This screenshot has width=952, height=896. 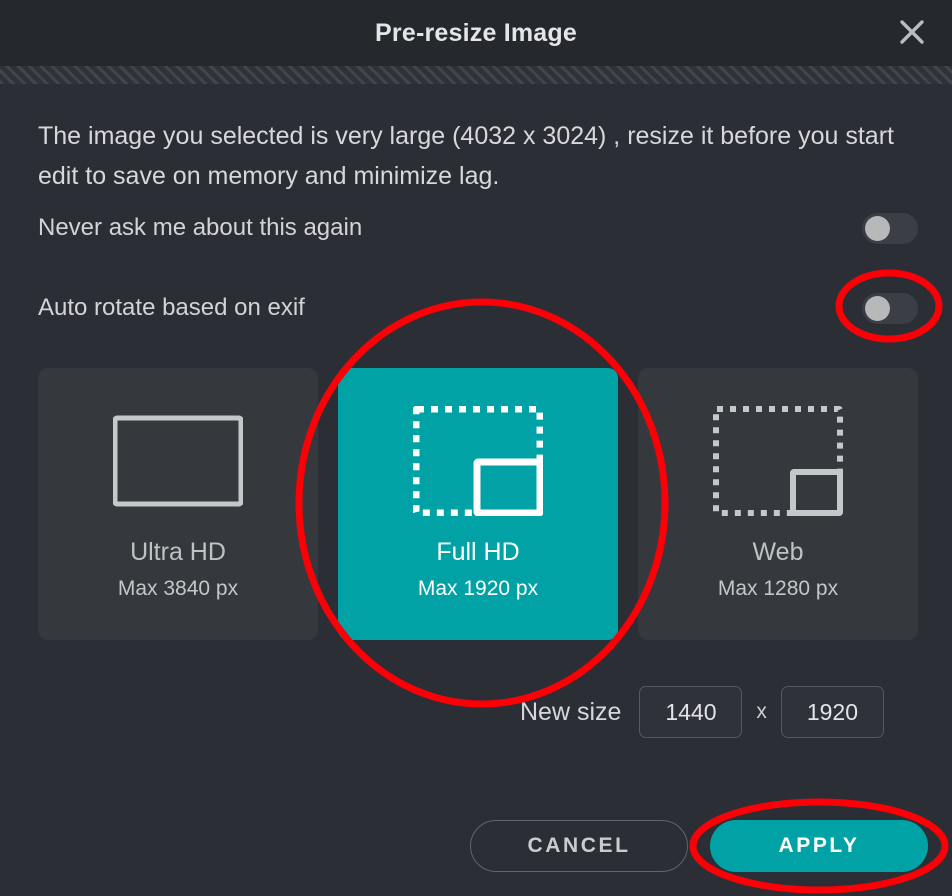 What do you see at coordinates (478, 308) in the screenshot?
I see `setting-row-auto-rotate: Auto rotate based on exif` at bounding box center [478, 308].